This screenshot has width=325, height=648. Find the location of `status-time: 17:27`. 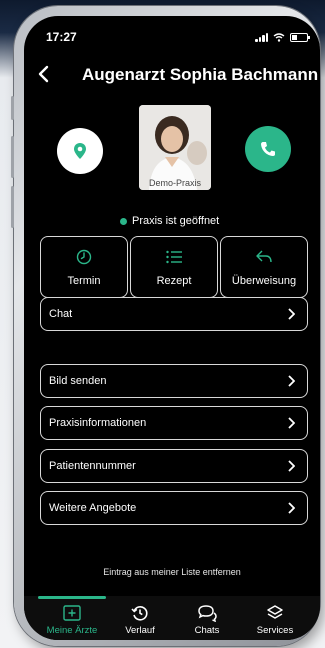

status-time: 17:27 is located at coordinates (61, 37).